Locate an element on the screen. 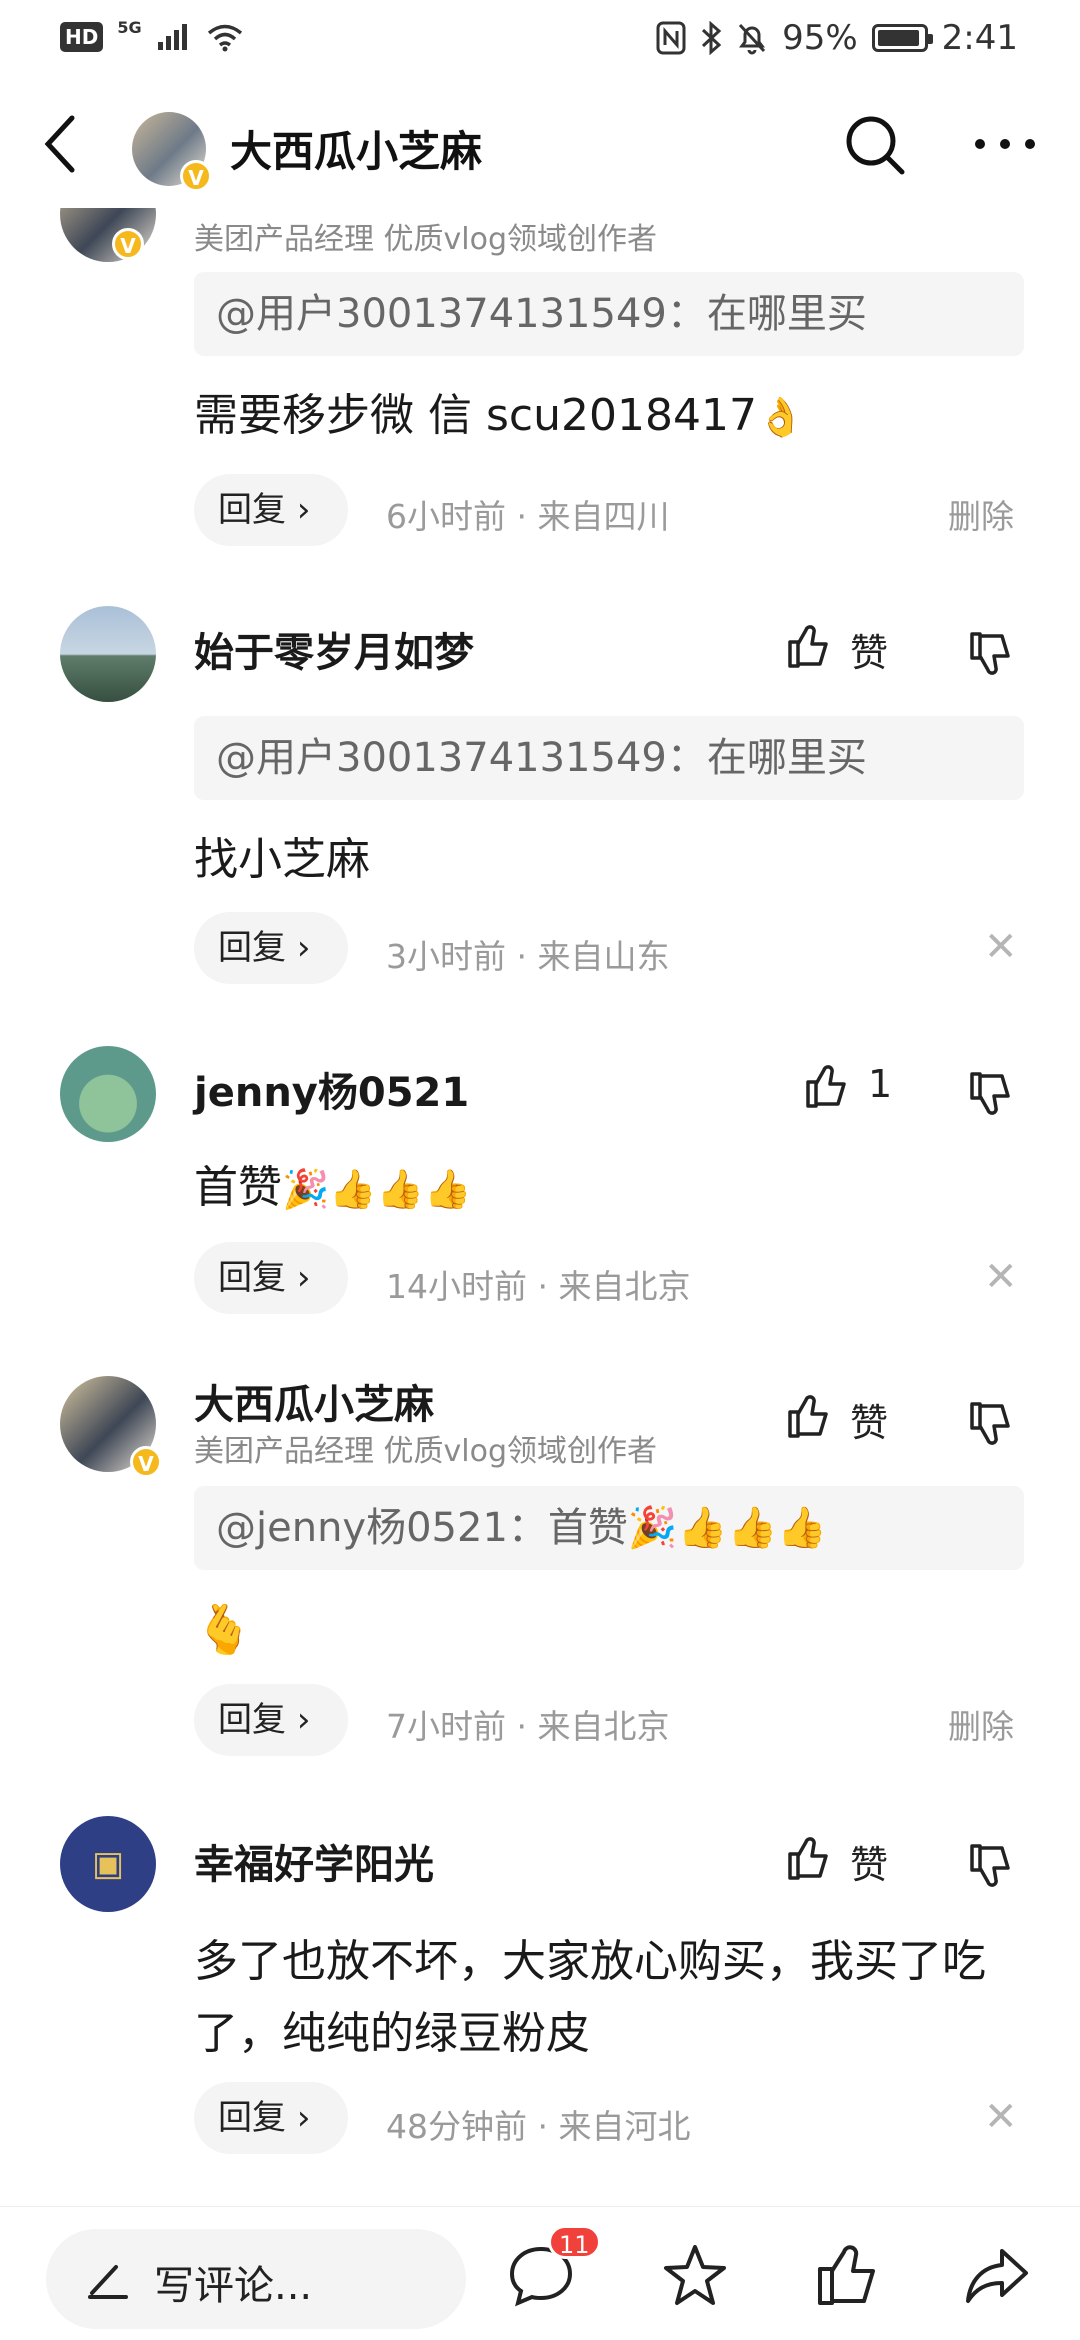 Image resolution: width=1080 pixels, height=2340 pixels. mute-bell-icon is located at coordinates (752, 39).